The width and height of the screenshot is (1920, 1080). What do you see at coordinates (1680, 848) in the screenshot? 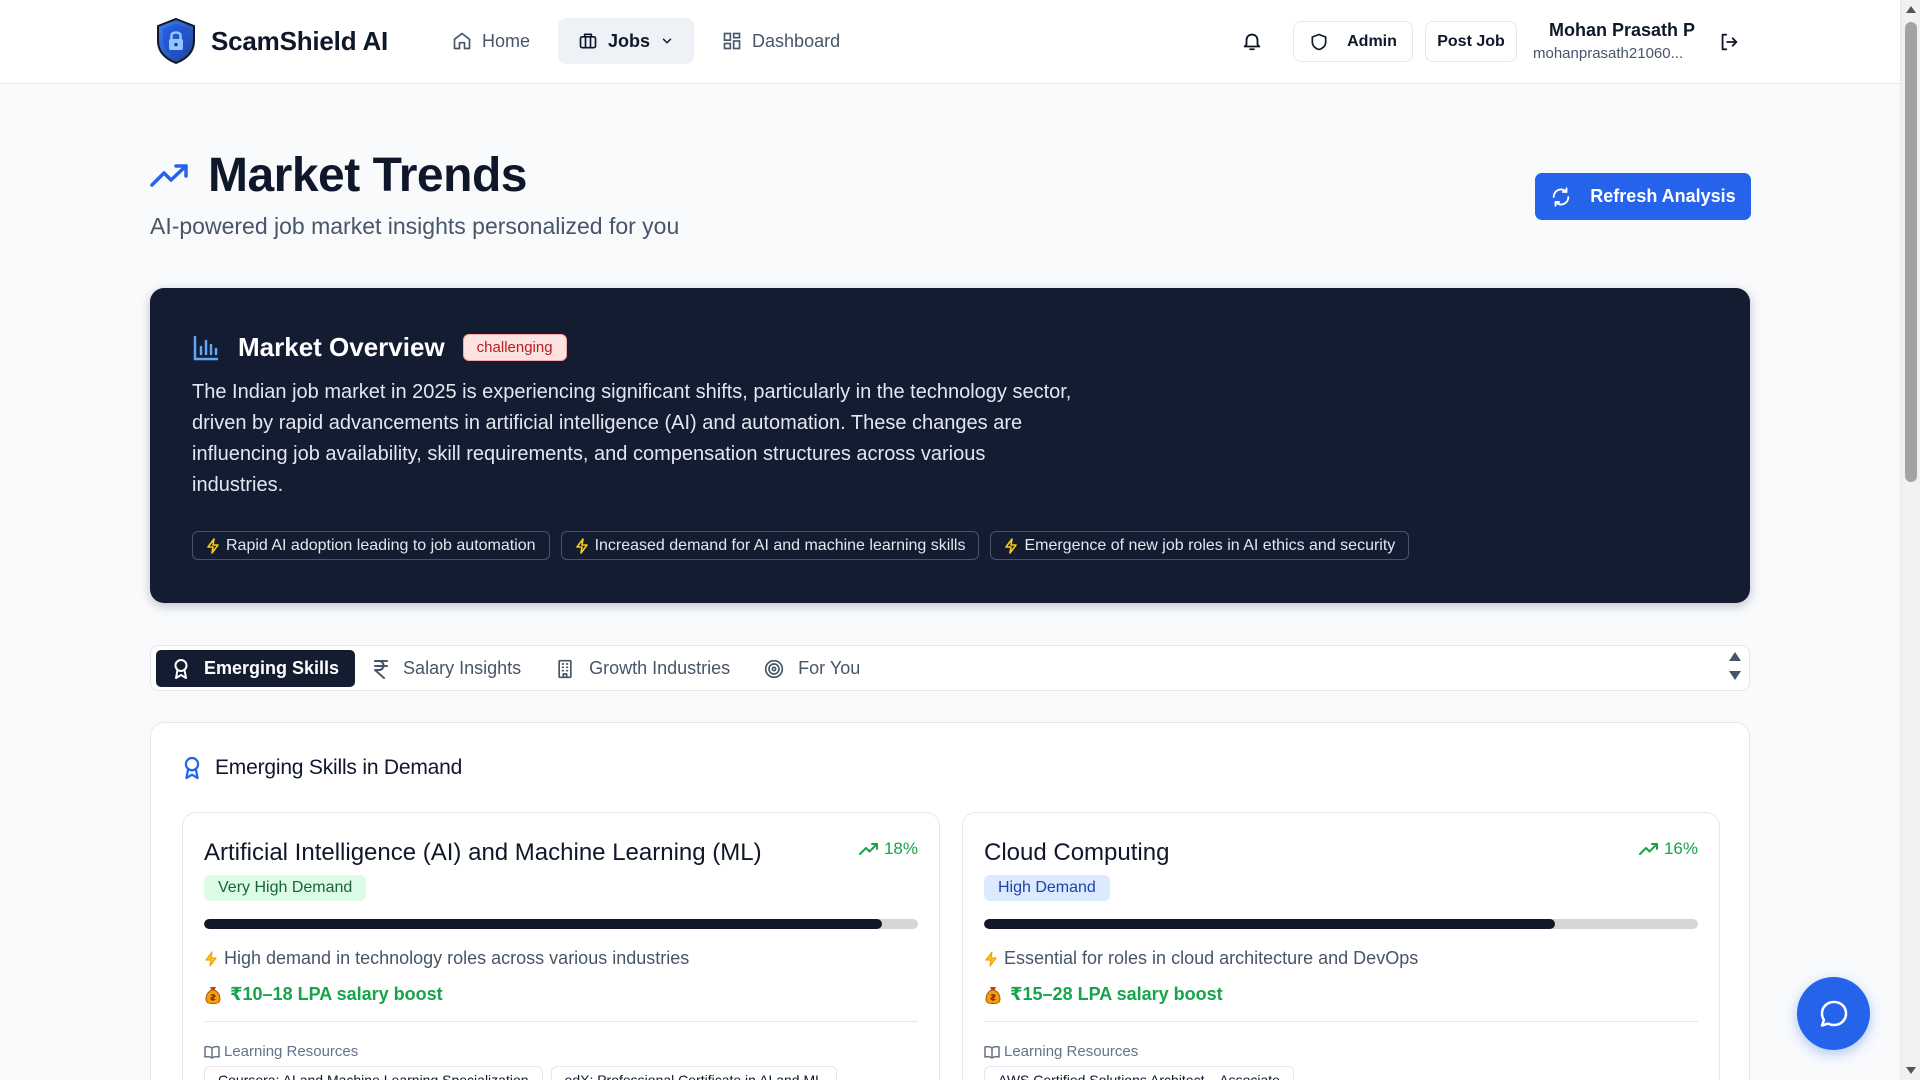
I see `skill-growth-value: 16%` at bounding box center [1680, 848].